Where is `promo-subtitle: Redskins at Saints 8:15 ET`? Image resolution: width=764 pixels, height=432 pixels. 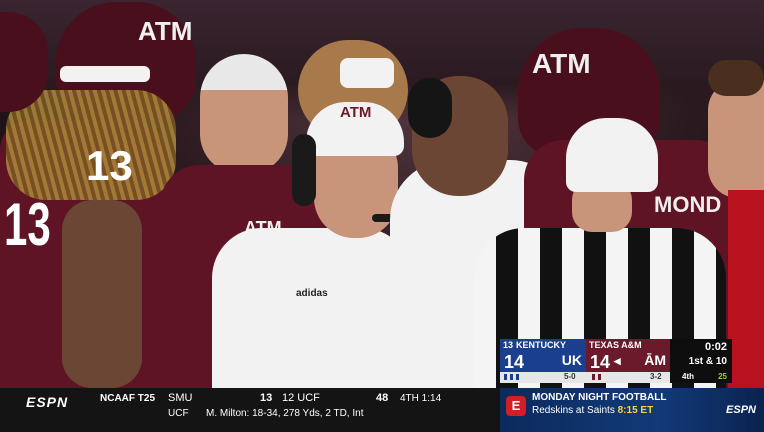 promo-subtitle: Redskins at Saints 8:15 ET is located at coordinates (592, 410).